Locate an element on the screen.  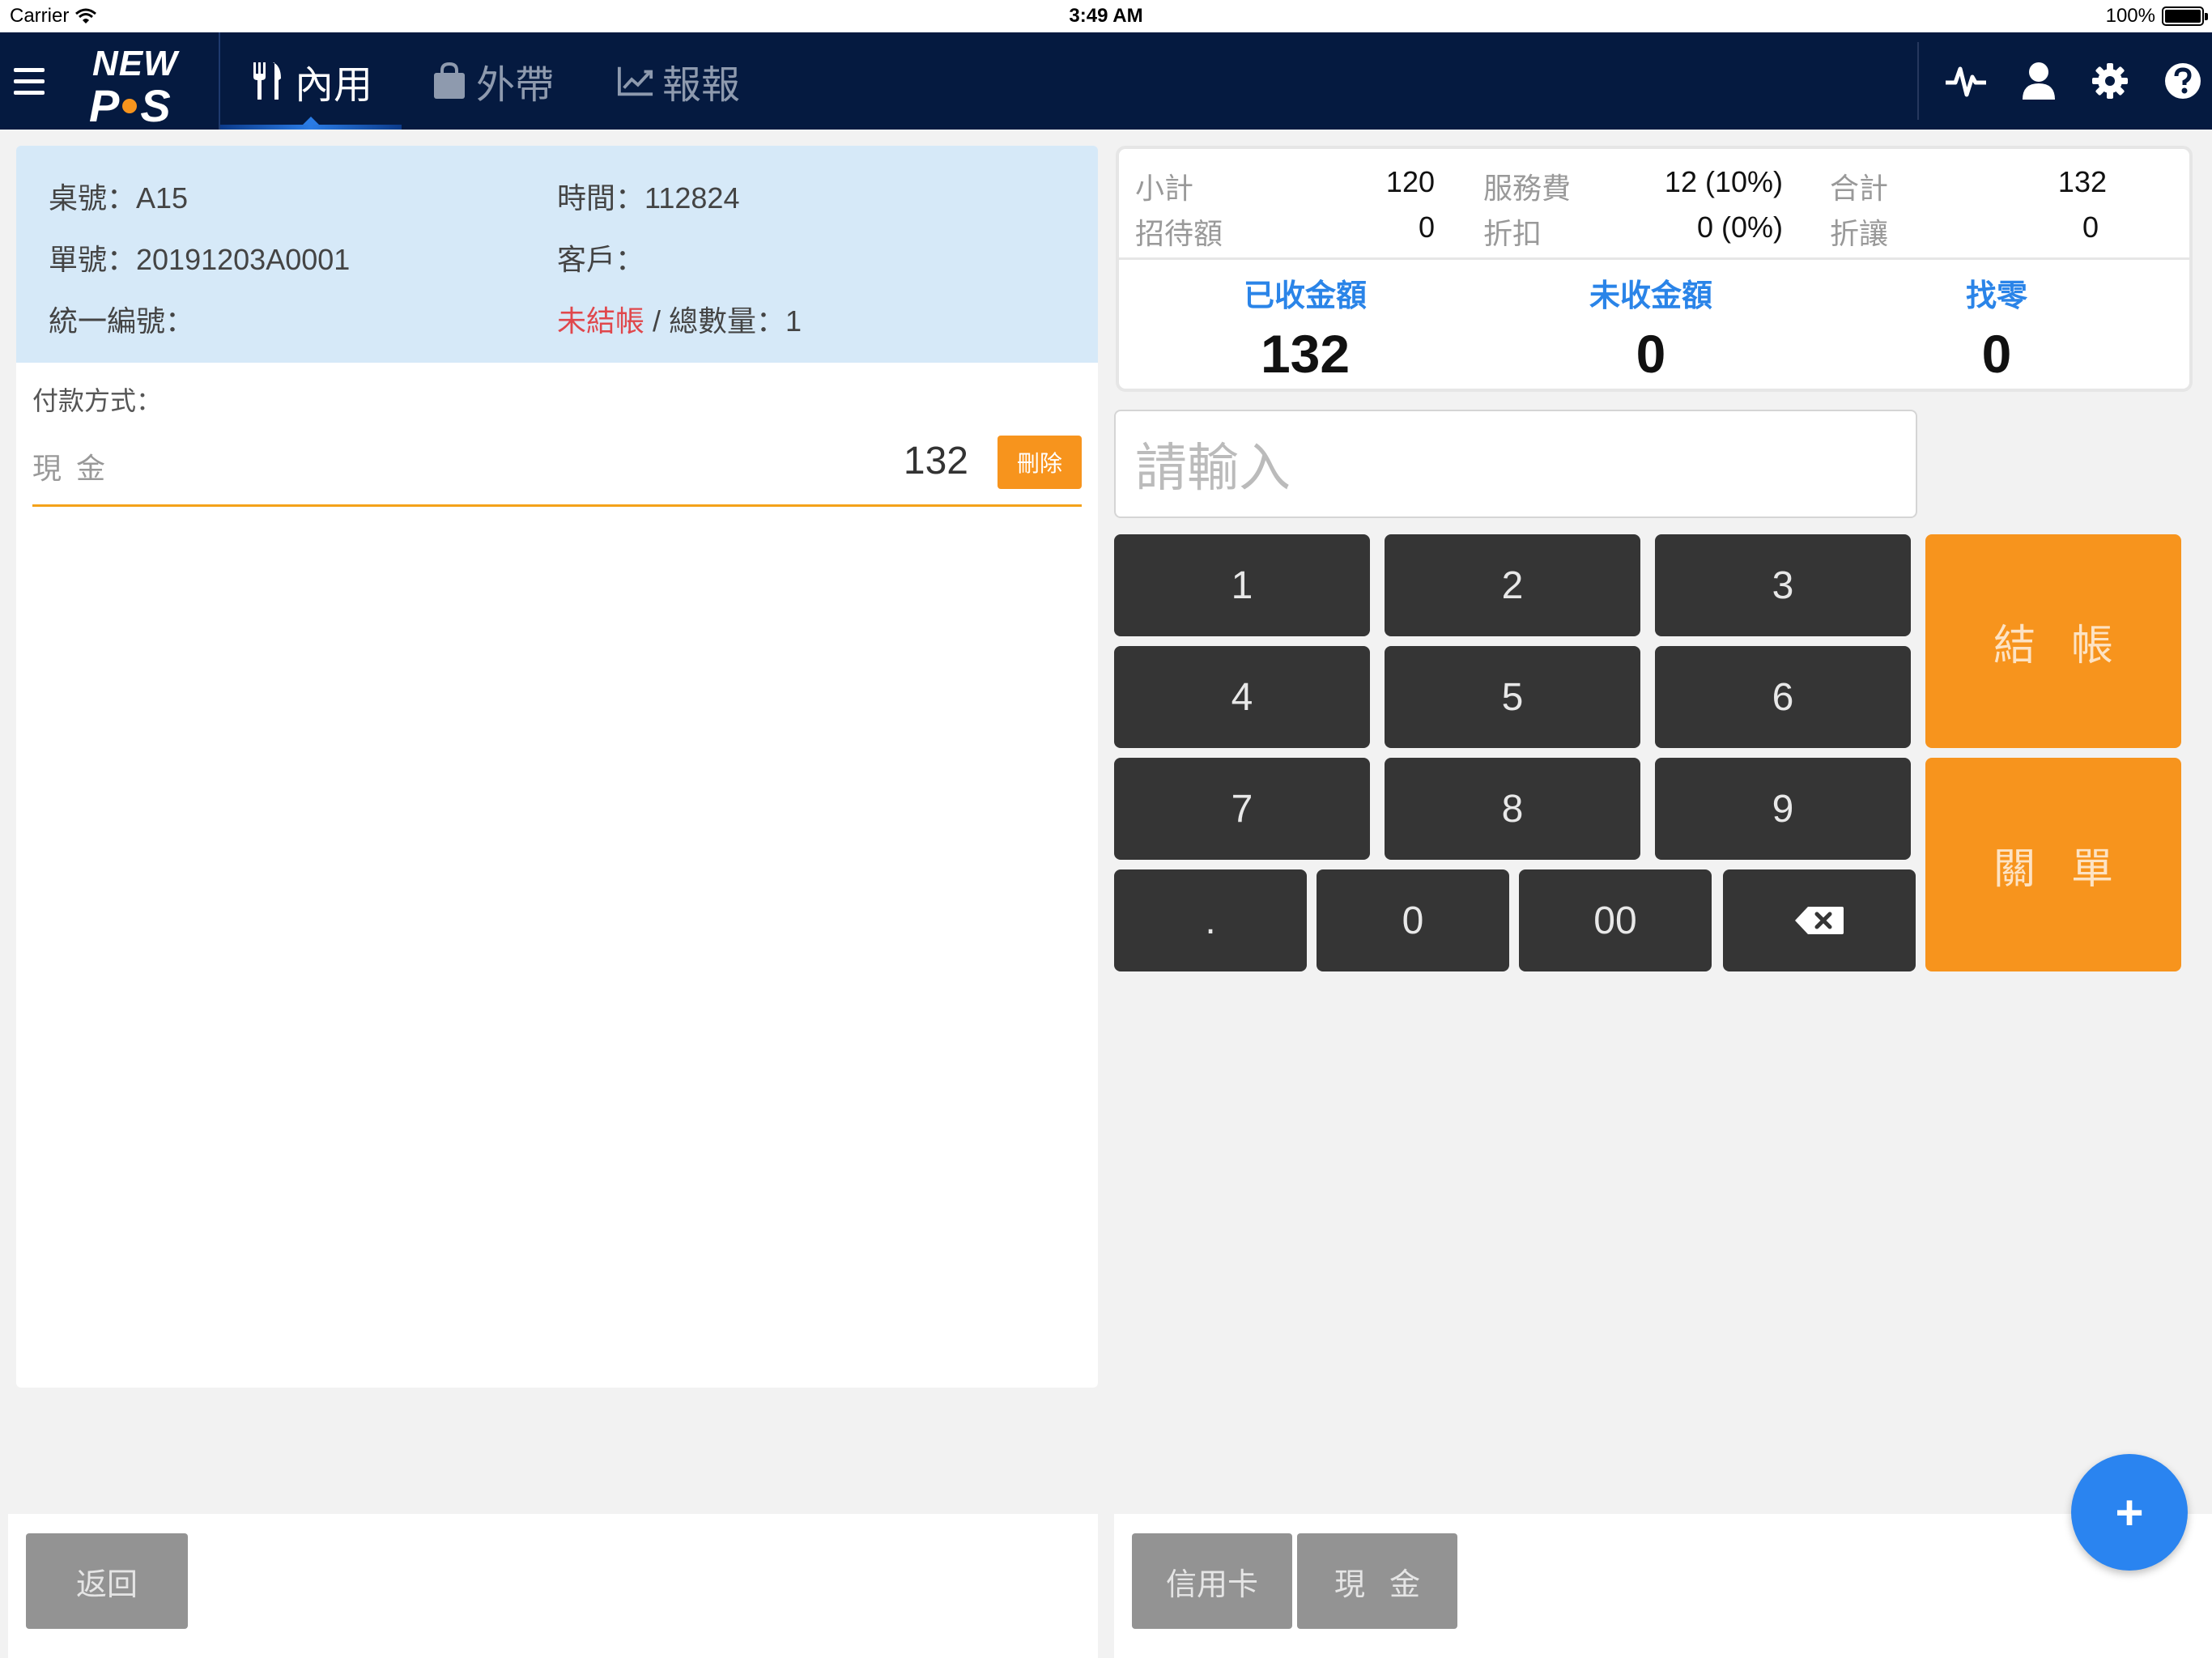
comp-label: 招待額 is located at coordinates (1179, 233).